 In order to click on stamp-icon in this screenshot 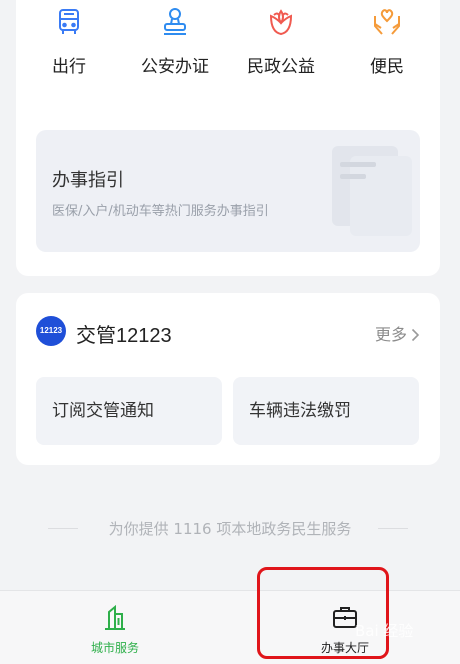, I will do `click(175, 21)`.